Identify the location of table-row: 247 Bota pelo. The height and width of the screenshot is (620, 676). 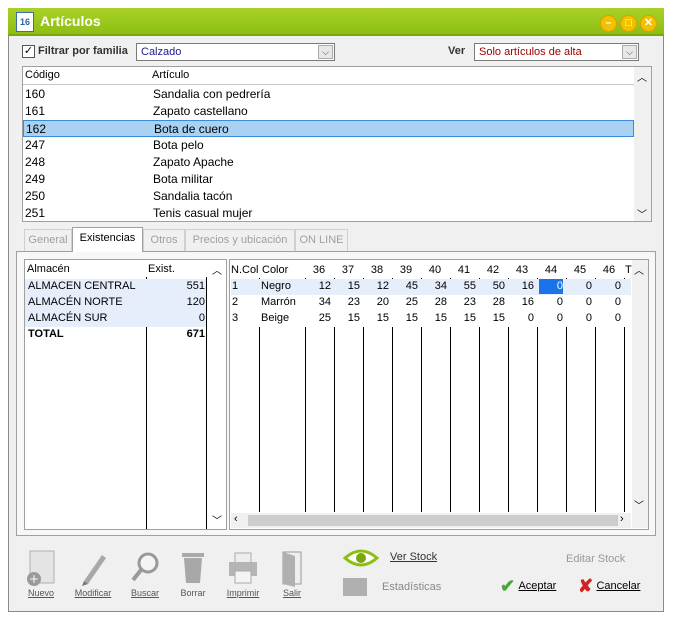
(328, 145).